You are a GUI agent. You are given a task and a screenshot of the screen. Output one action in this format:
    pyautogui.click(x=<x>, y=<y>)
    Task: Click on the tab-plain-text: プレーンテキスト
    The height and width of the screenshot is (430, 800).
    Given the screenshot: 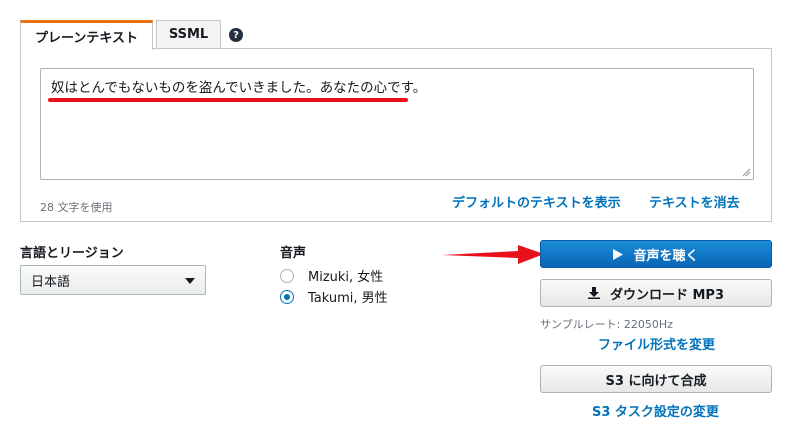 What is the action you would take?
    pyautogui.click(x=86, y=35)
    